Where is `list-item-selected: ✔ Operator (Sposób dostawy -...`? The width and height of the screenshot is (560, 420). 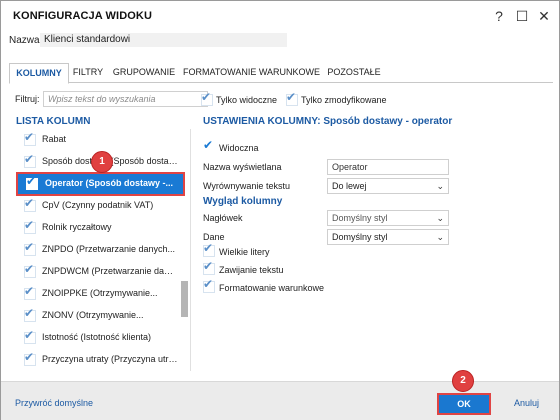 list-item-selected: ✔ Operator (Sposób dostawy -... is located at coordinates (100, 184).